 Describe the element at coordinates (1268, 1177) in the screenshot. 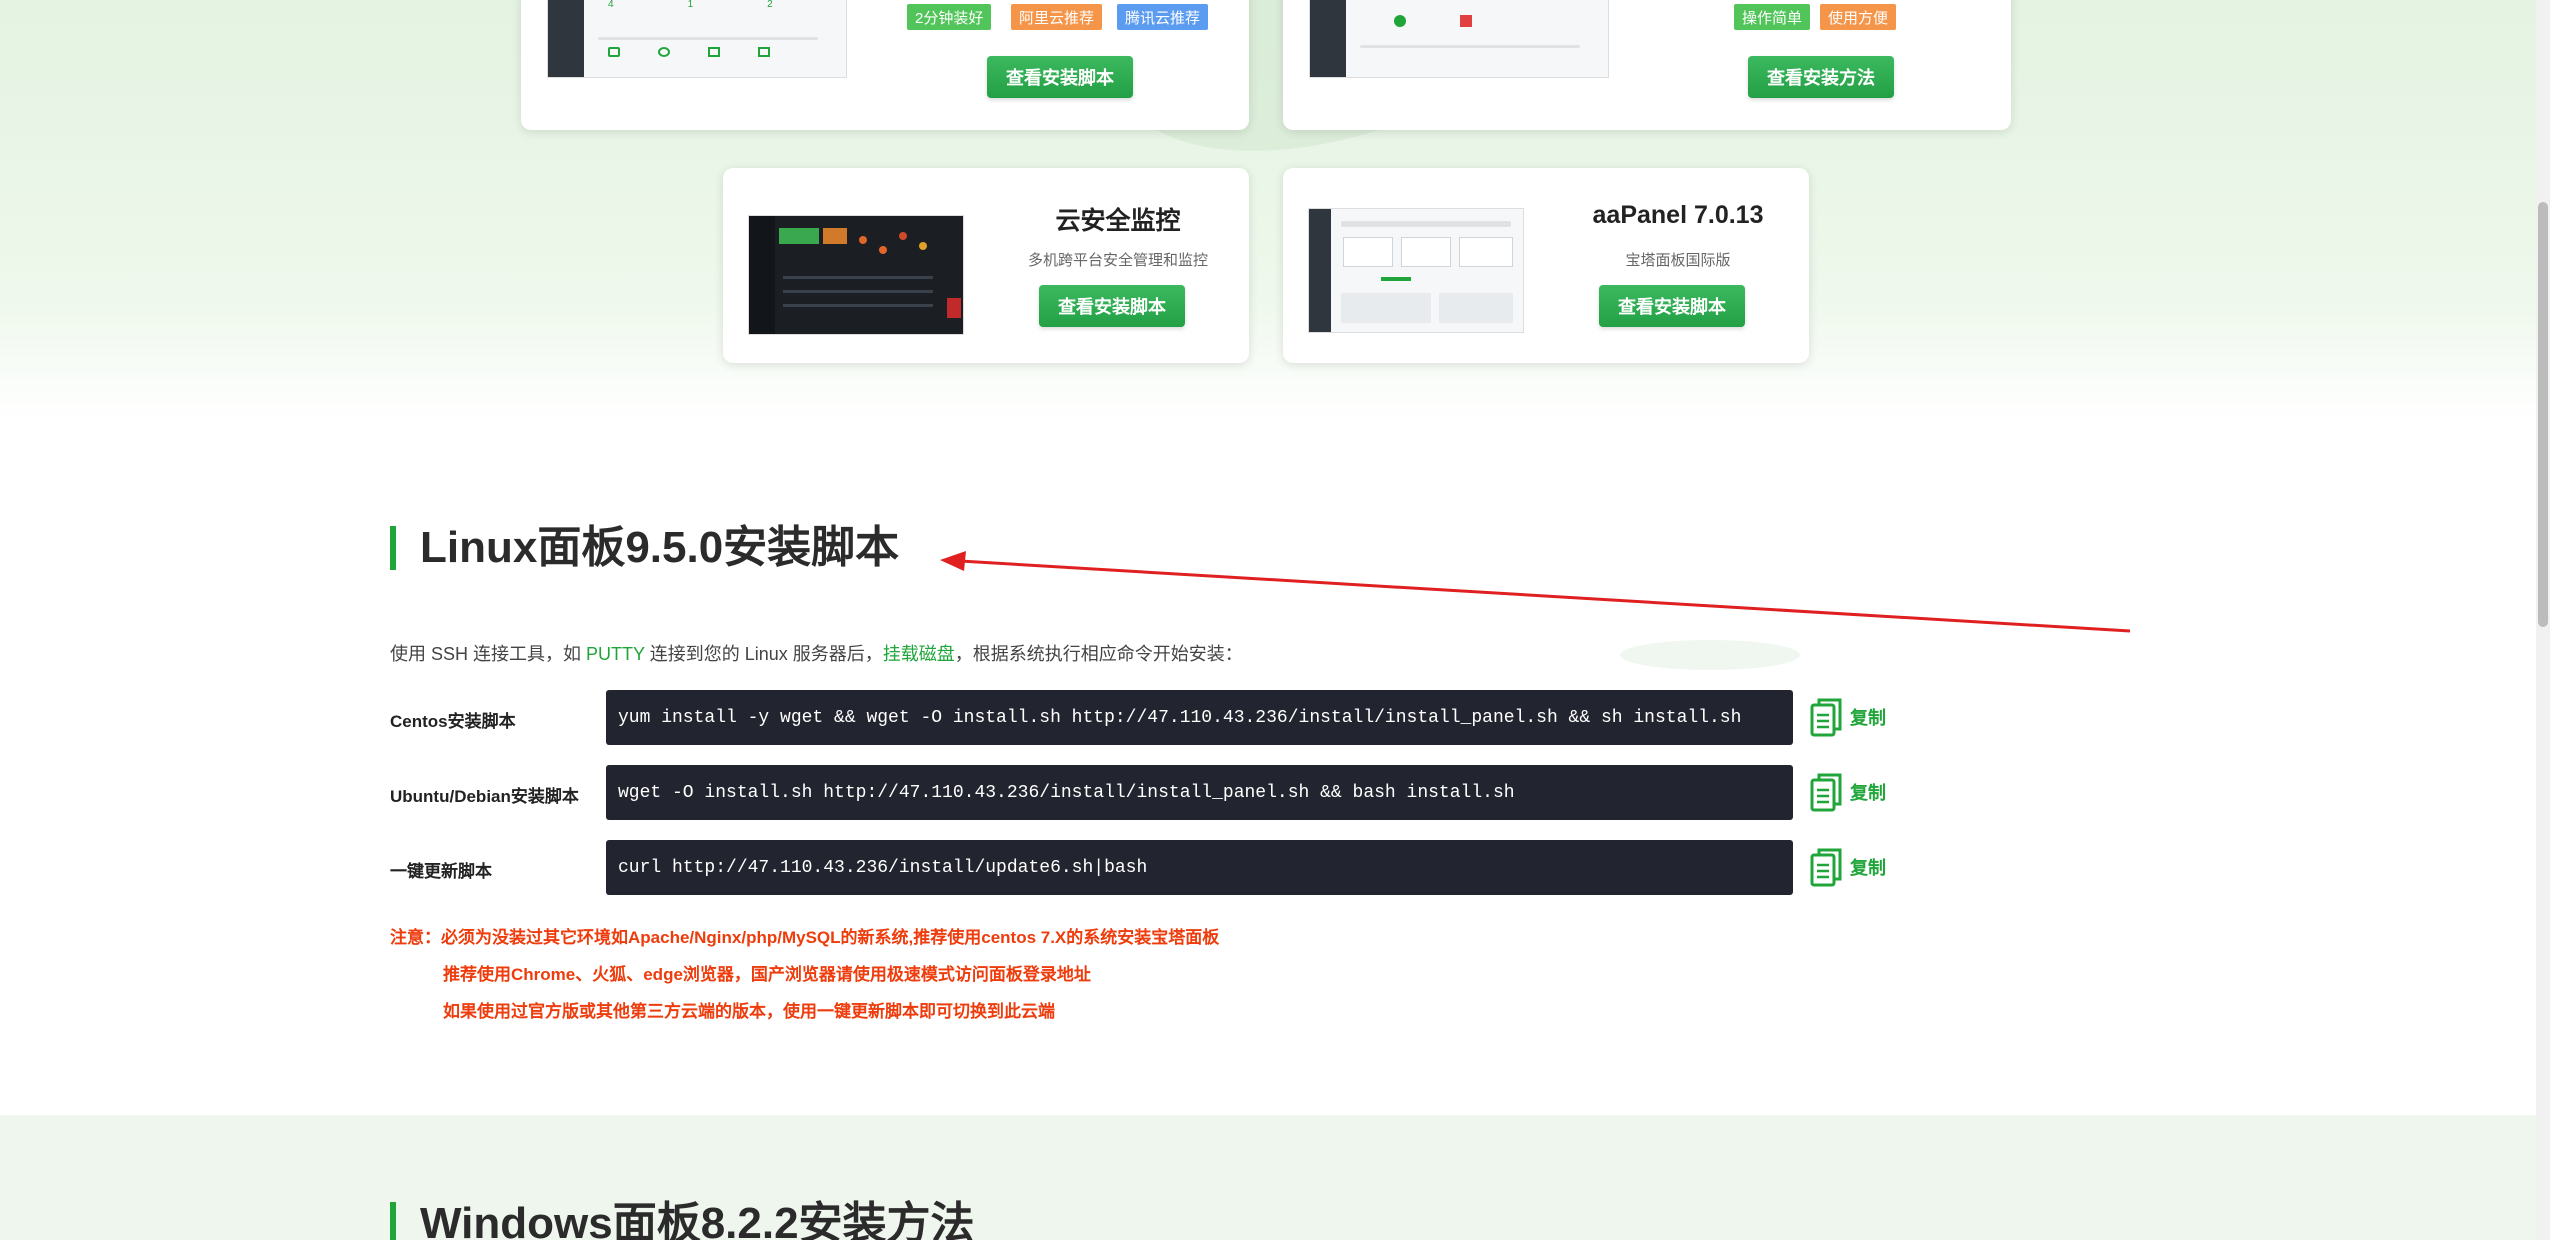

I see `windows-section: Windows面板8.2.2安装方法` at that location.